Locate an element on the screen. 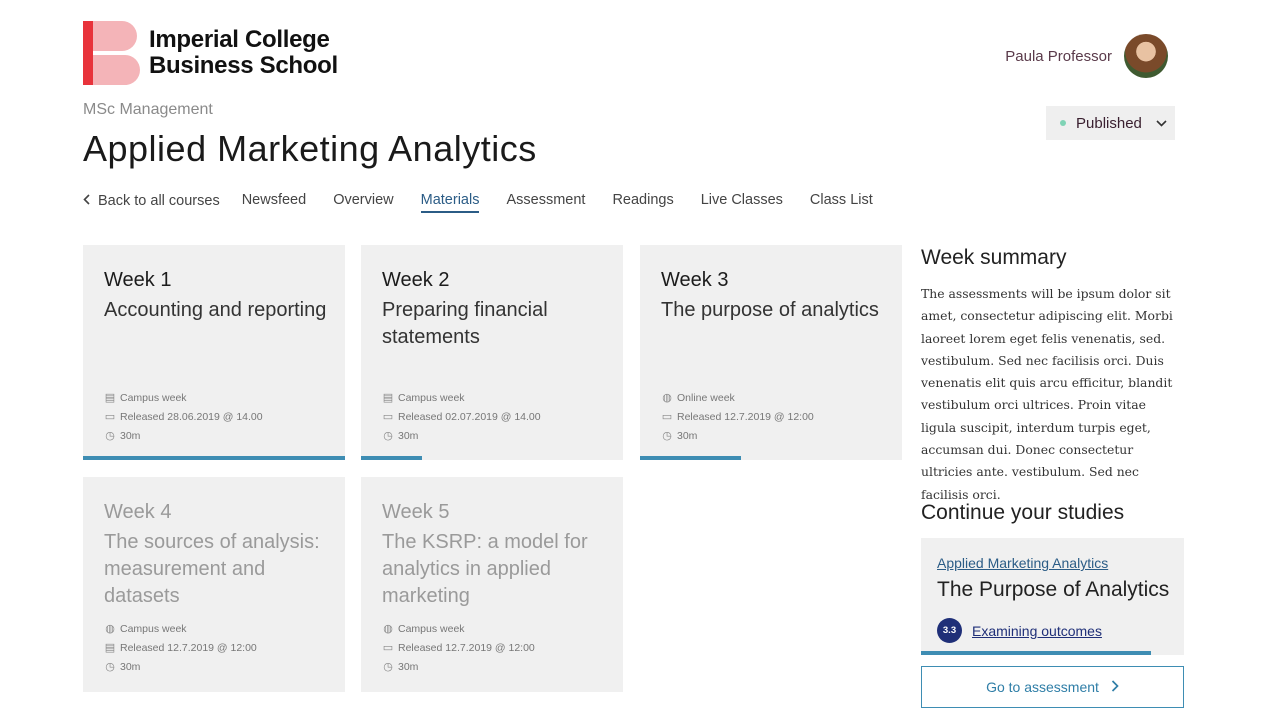 The width and height of the screenshot is (1280, 720). logo-text: Imperial College Business School is located at coordinates (243, 53).